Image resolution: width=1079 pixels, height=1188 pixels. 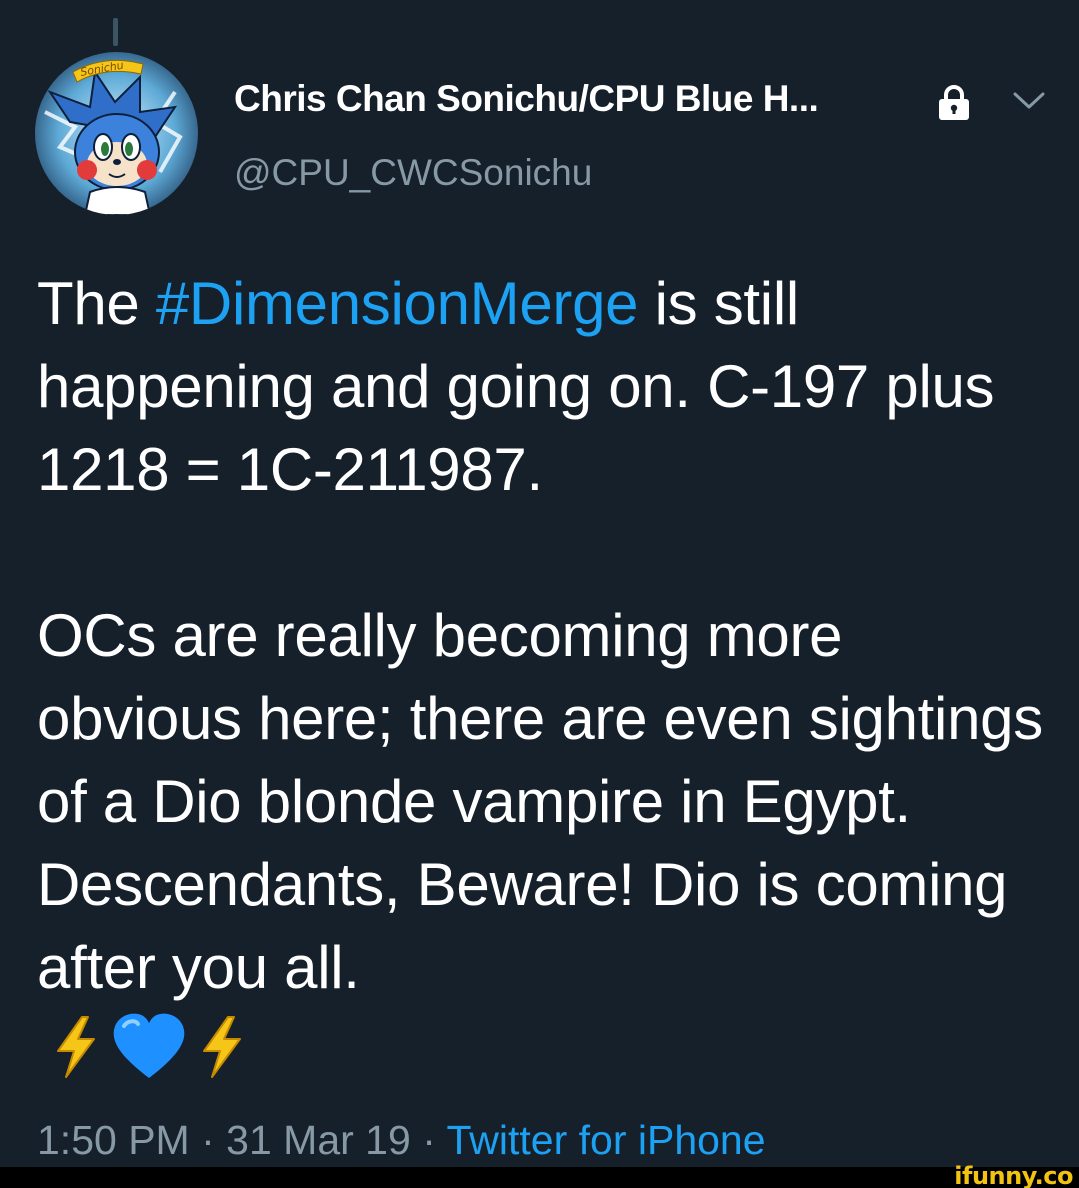 I want to click on avatar-sonichu-icon: Sonichu, so click(x=116, y=133).